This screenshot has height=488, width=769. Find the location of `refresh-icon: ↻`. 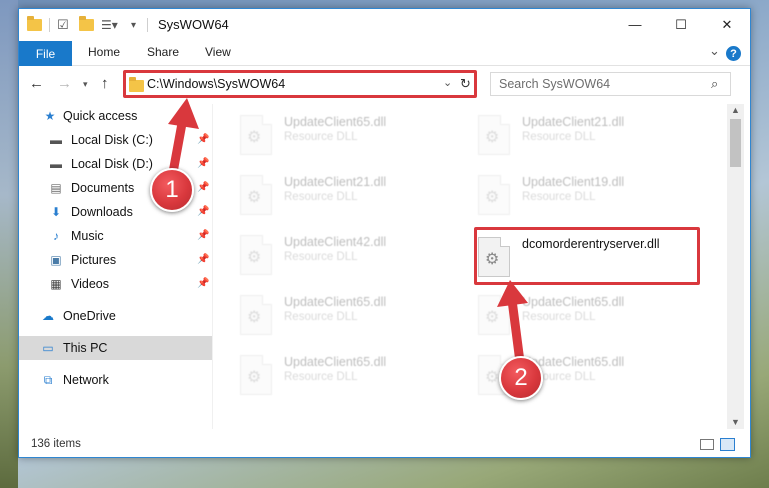

refresh-icon: ↻ is located at coordinates (466, 84).